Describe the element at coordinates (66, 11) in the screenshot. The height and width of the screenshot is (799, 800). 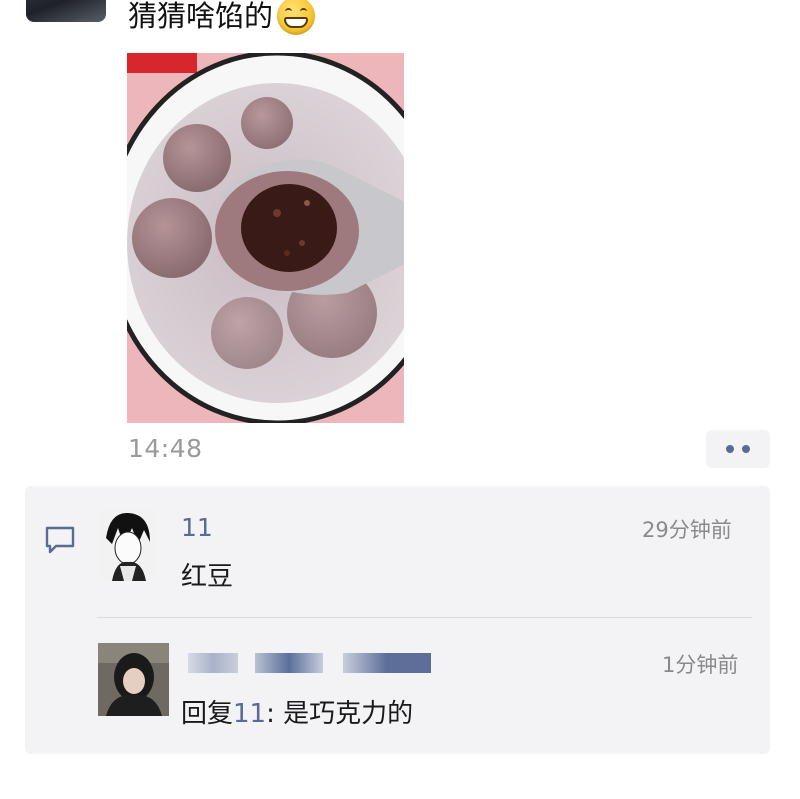
I see `poster-avatar` at that location.